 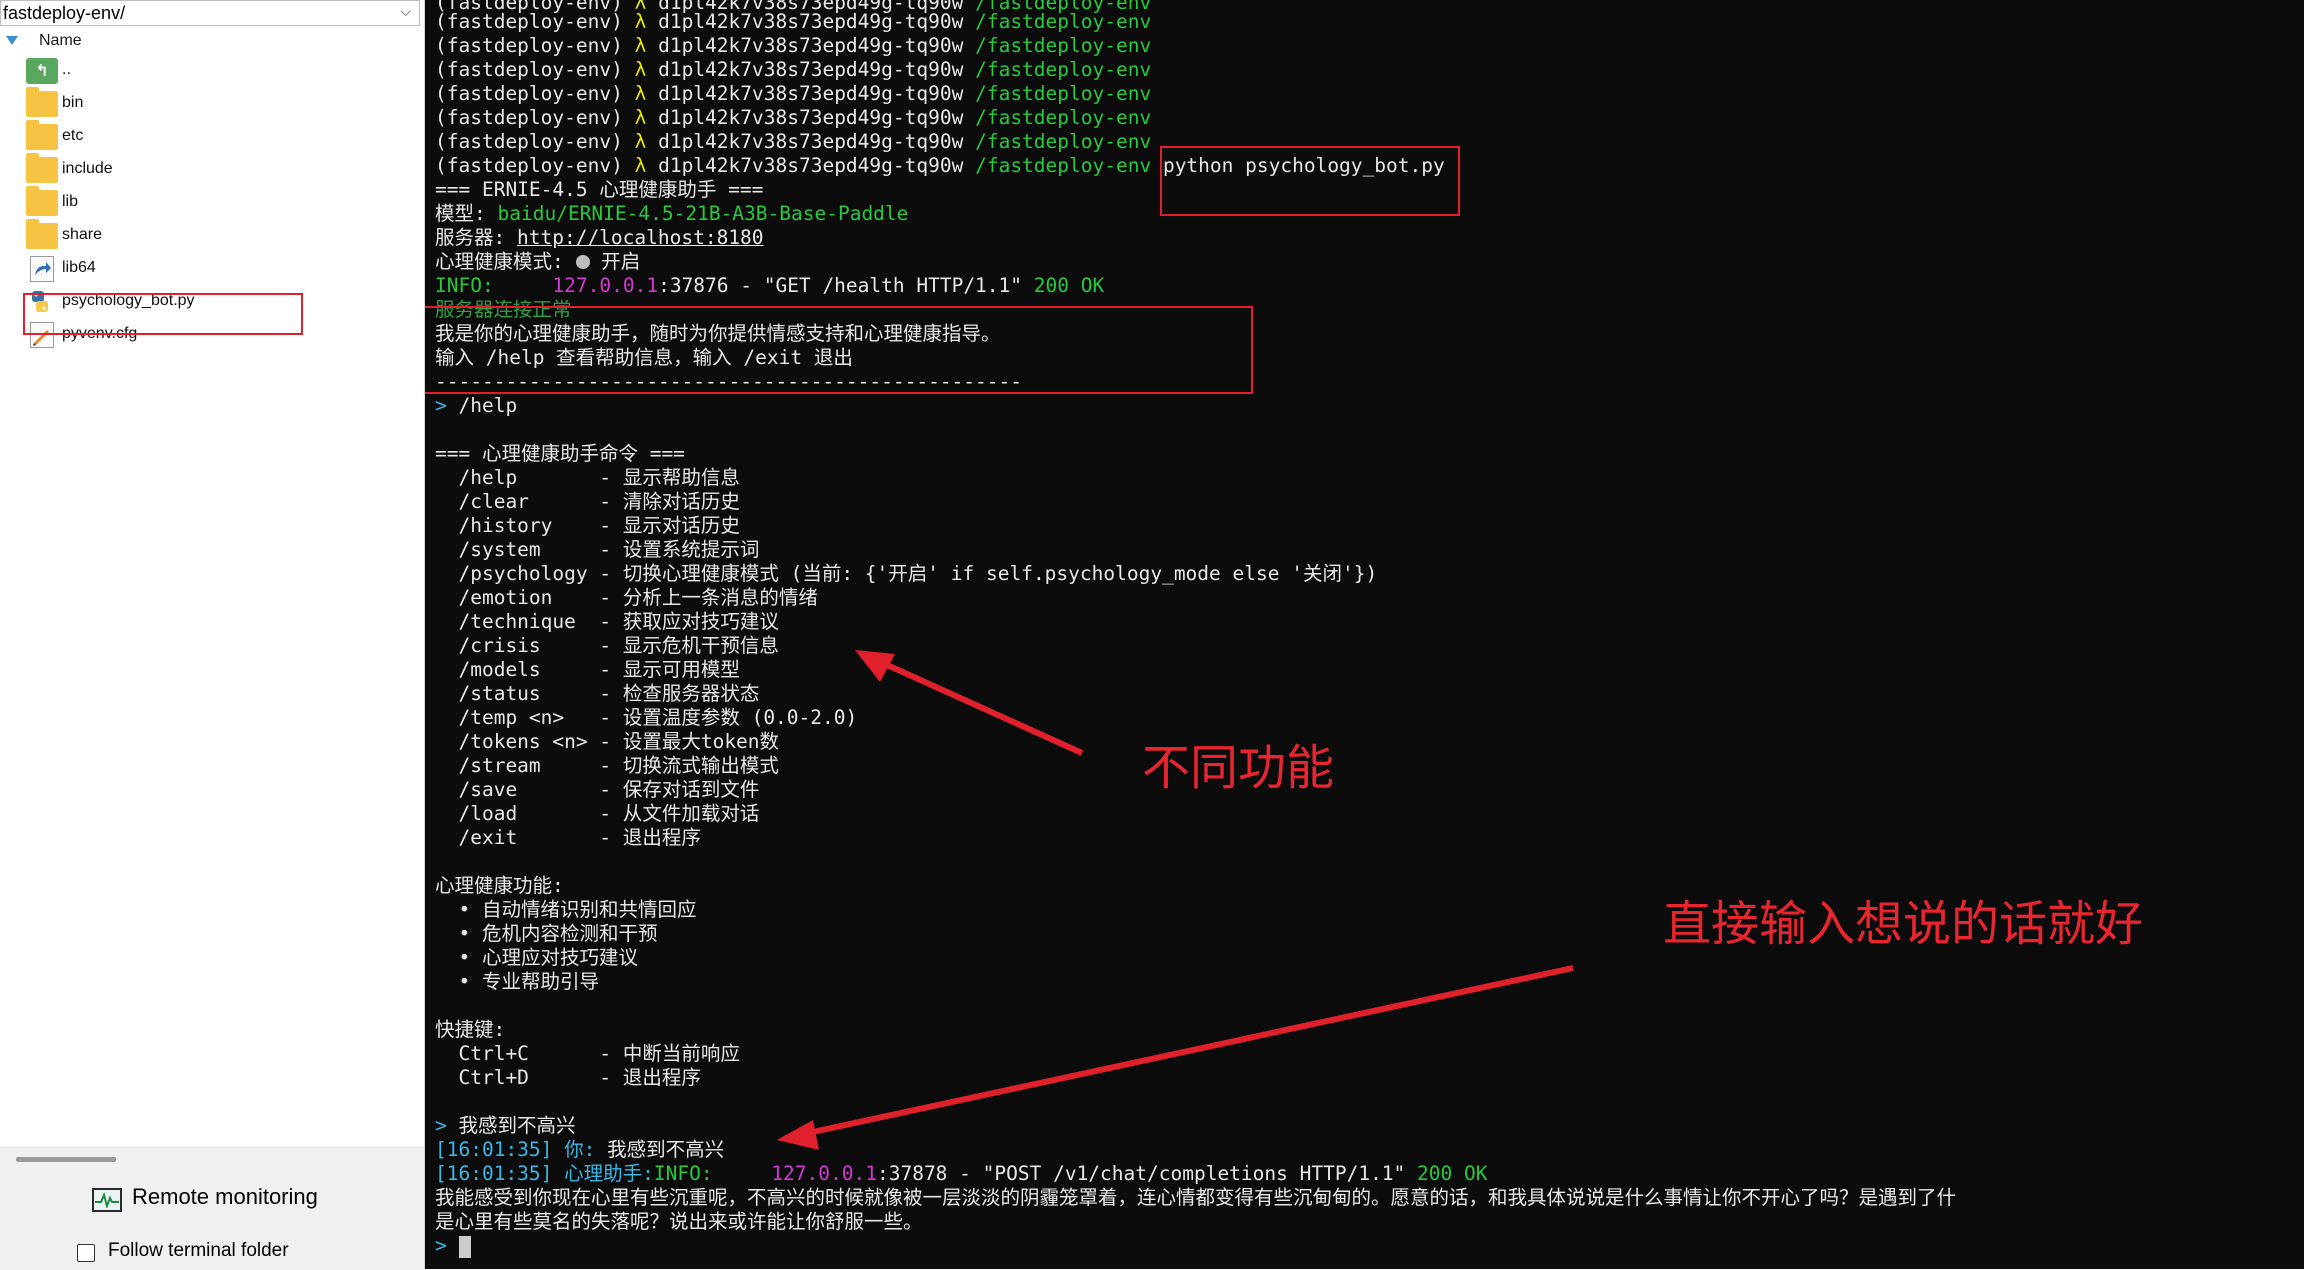 What do you see at coordinates (87, 168) in the screenshot?
I see `file-item-label: include` at bounding box center [87, 168].